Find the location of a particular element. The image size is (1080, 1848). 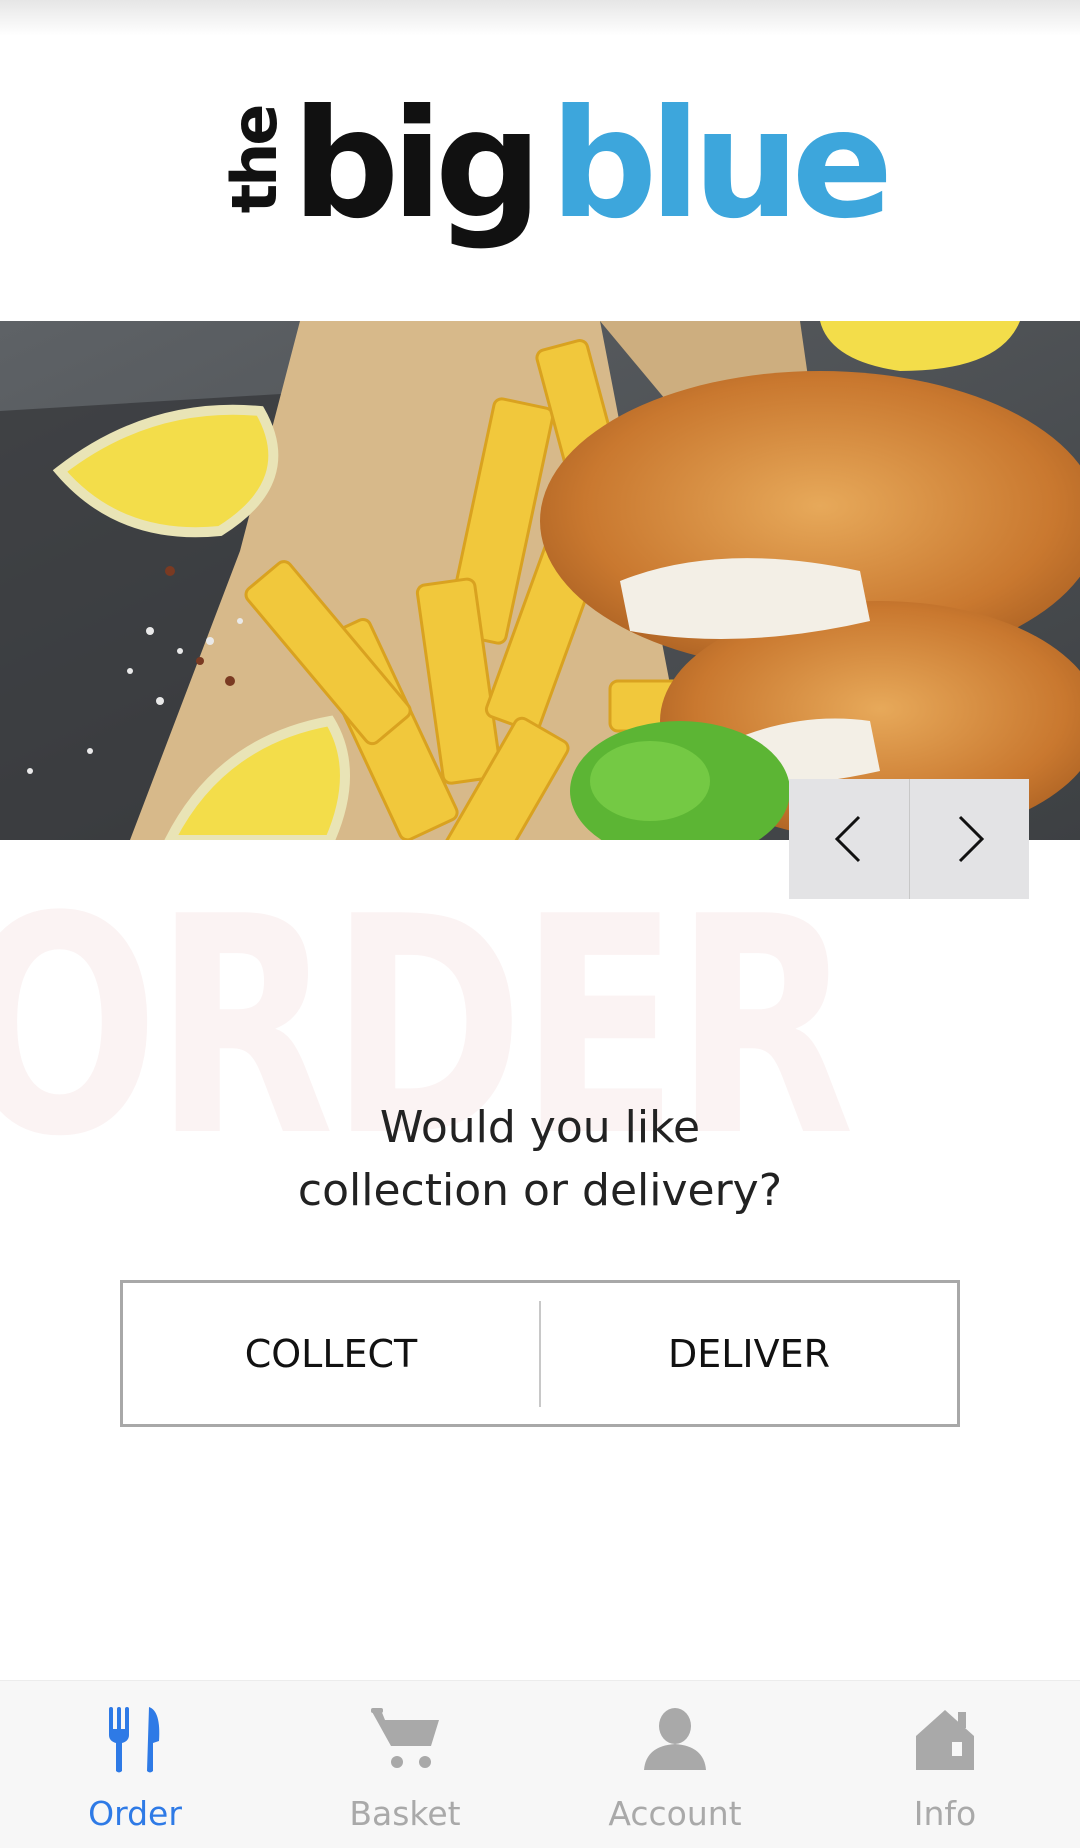

tab-order: Order is located at coordinates (135, 1764).